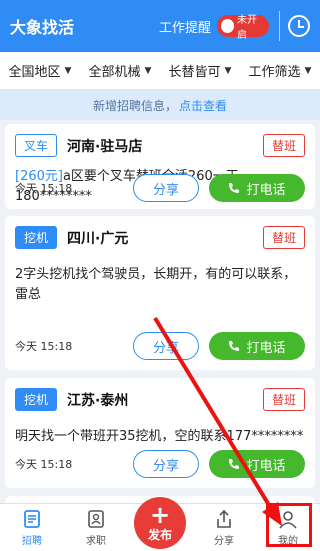 Image resolution: width=320 pixels, height=551 pixels. I want to click on toggle-knob, so click(228, 26).